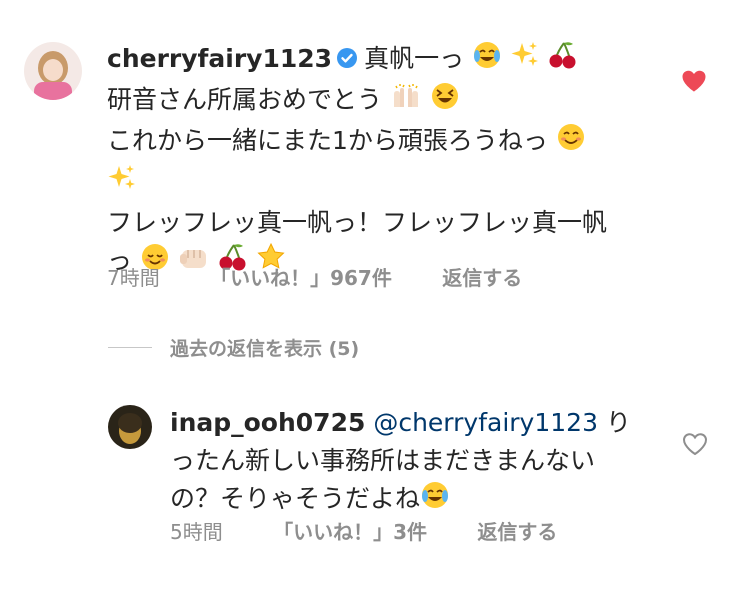 This screenshot has width=750, height=595. Describe the element at coordinates (563, 60) in the screenshot. I see `cherries-emoji` at that location.